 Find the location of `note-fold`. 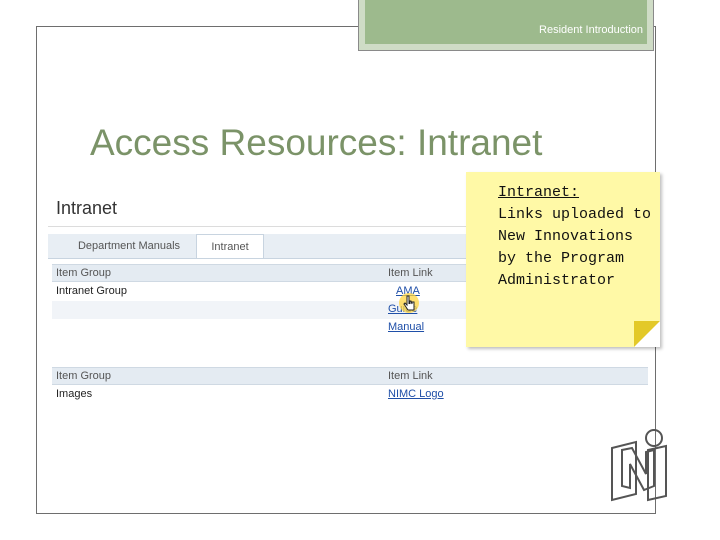

note-fold is located at coordinates (647, 334).